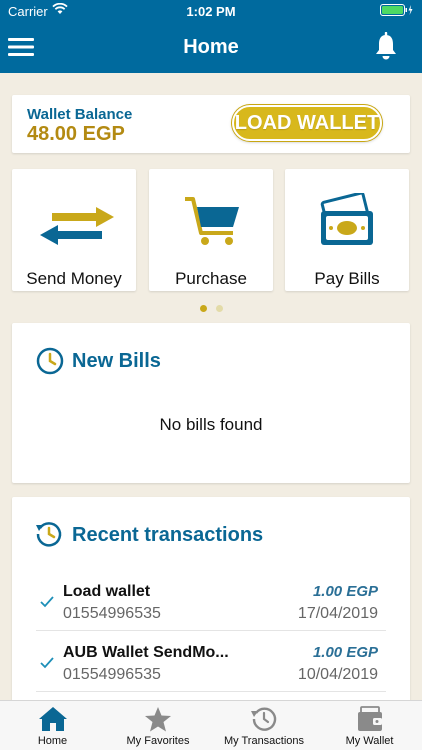 Image resolution: width=422 pixels, height=750 pixels. I want to click on load-wallet-button: LOAD WALLET, so click(307, 123).